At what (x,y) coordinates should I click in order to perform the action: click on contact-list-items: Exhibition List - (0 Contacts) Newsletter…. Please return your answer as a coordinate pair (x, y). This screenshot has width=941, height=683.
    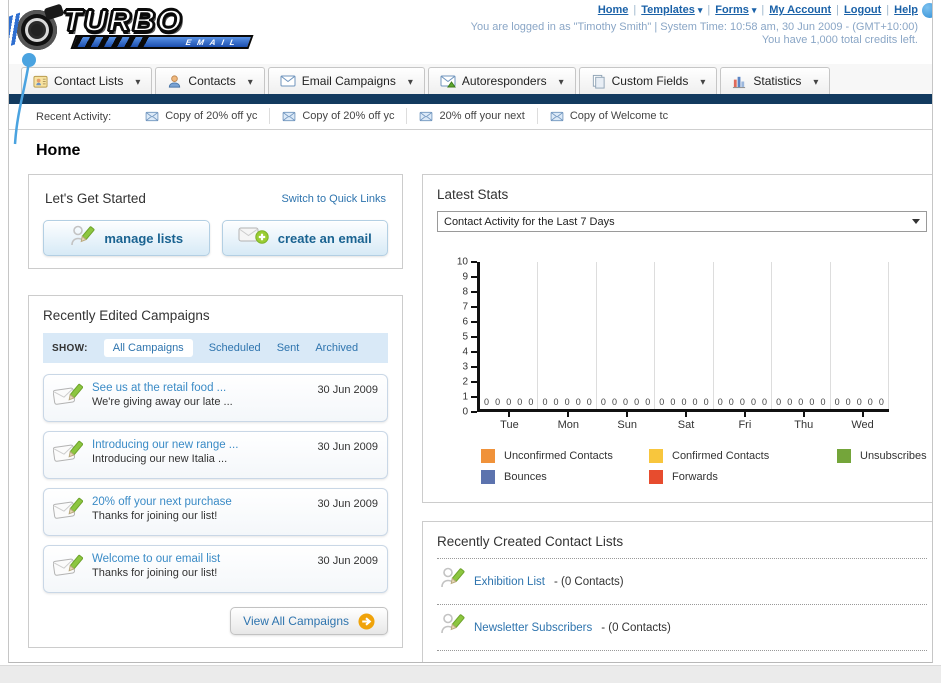
    Looking at the image, I should click on (682, 605).